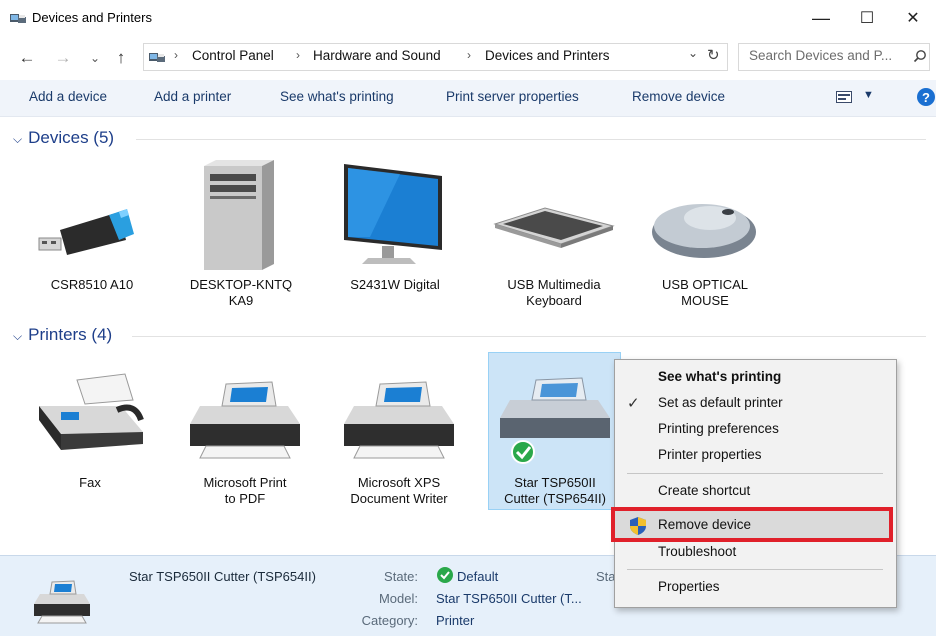  I want to click on print-server-properties-button: Print server properties, so click(512, 96).